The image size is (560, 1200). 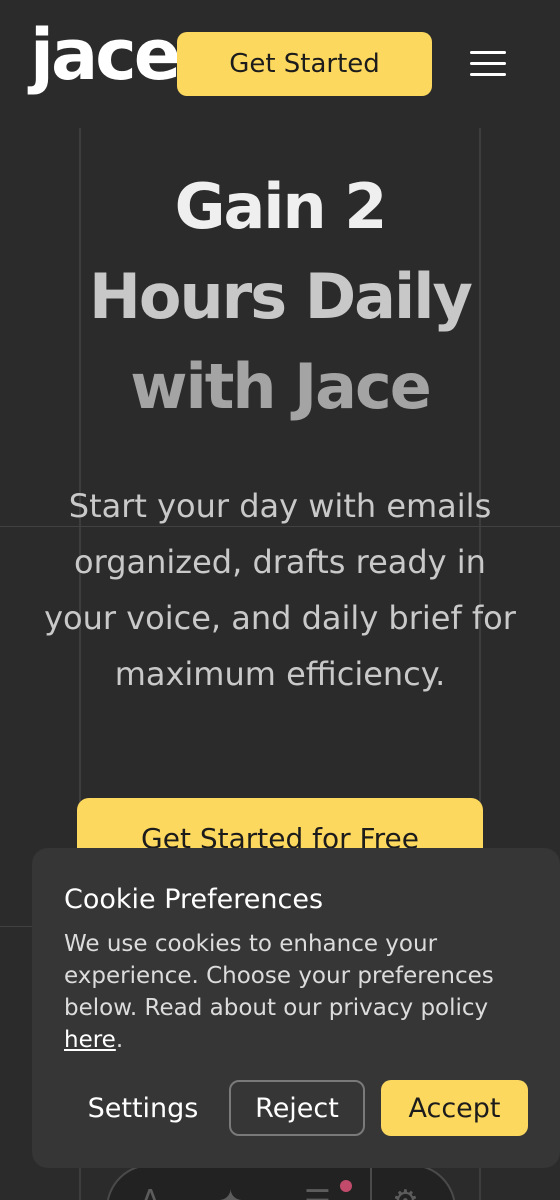 I want to click on hero-title-line-1: Gain 2, so click(x=281, y=206).